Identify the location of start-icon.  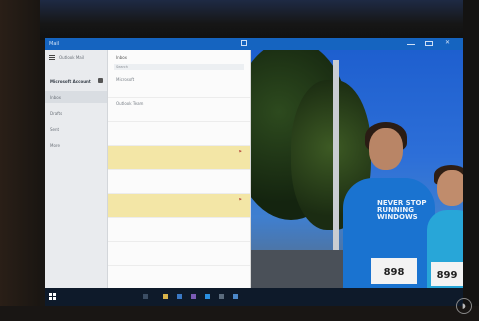
(53, 297).